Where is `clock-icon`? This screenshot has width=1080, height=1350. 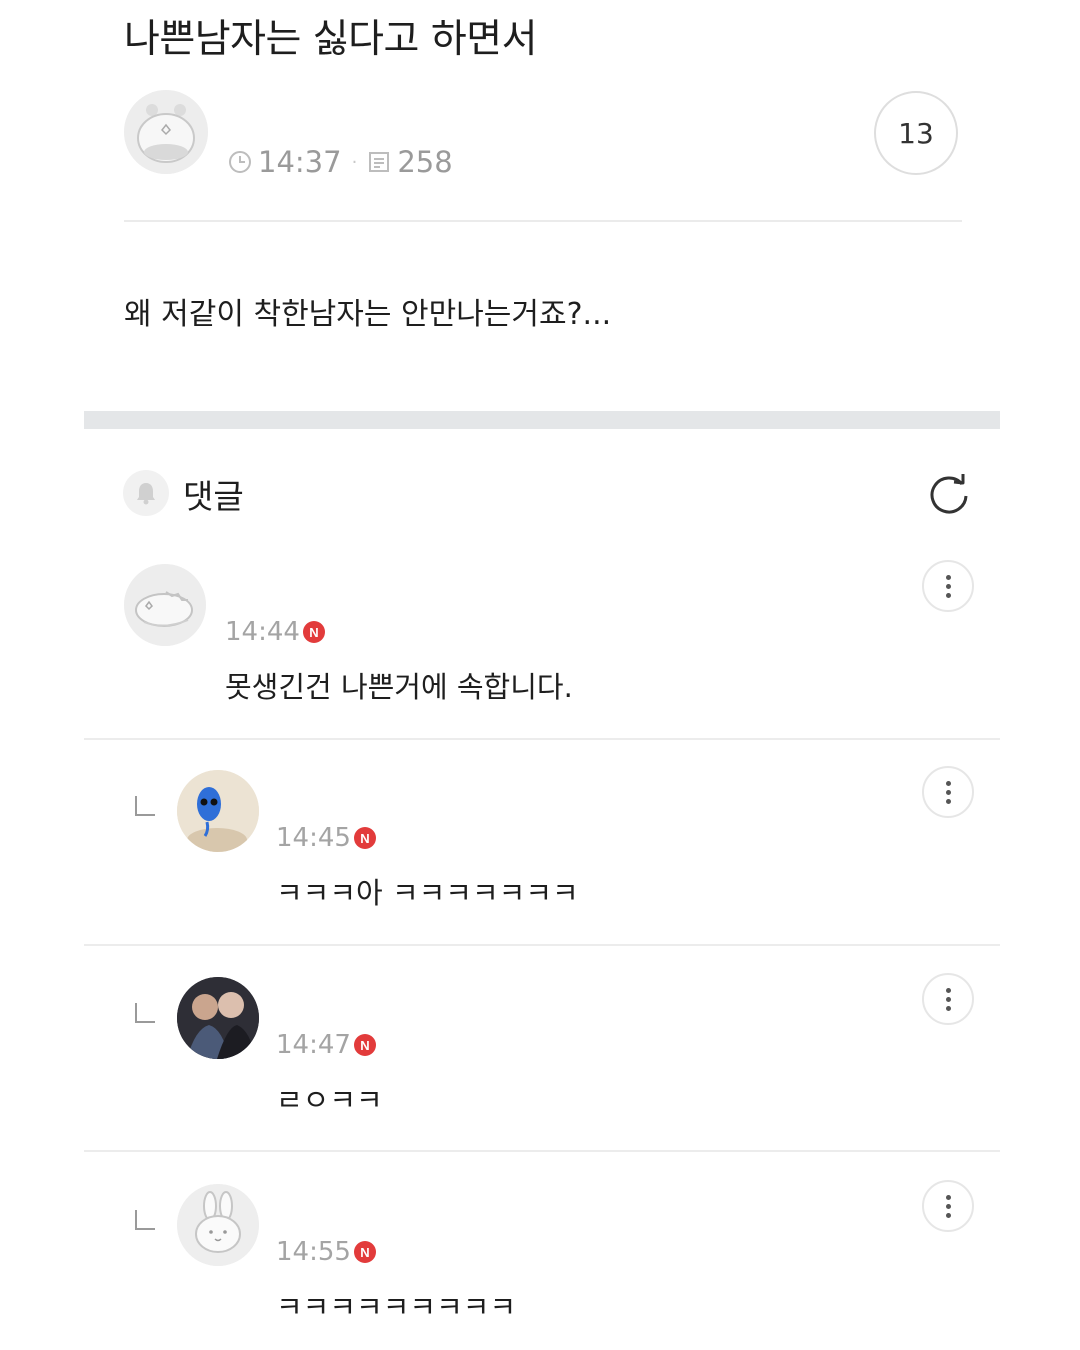
clock-icon is located at coordinates (240, 162).